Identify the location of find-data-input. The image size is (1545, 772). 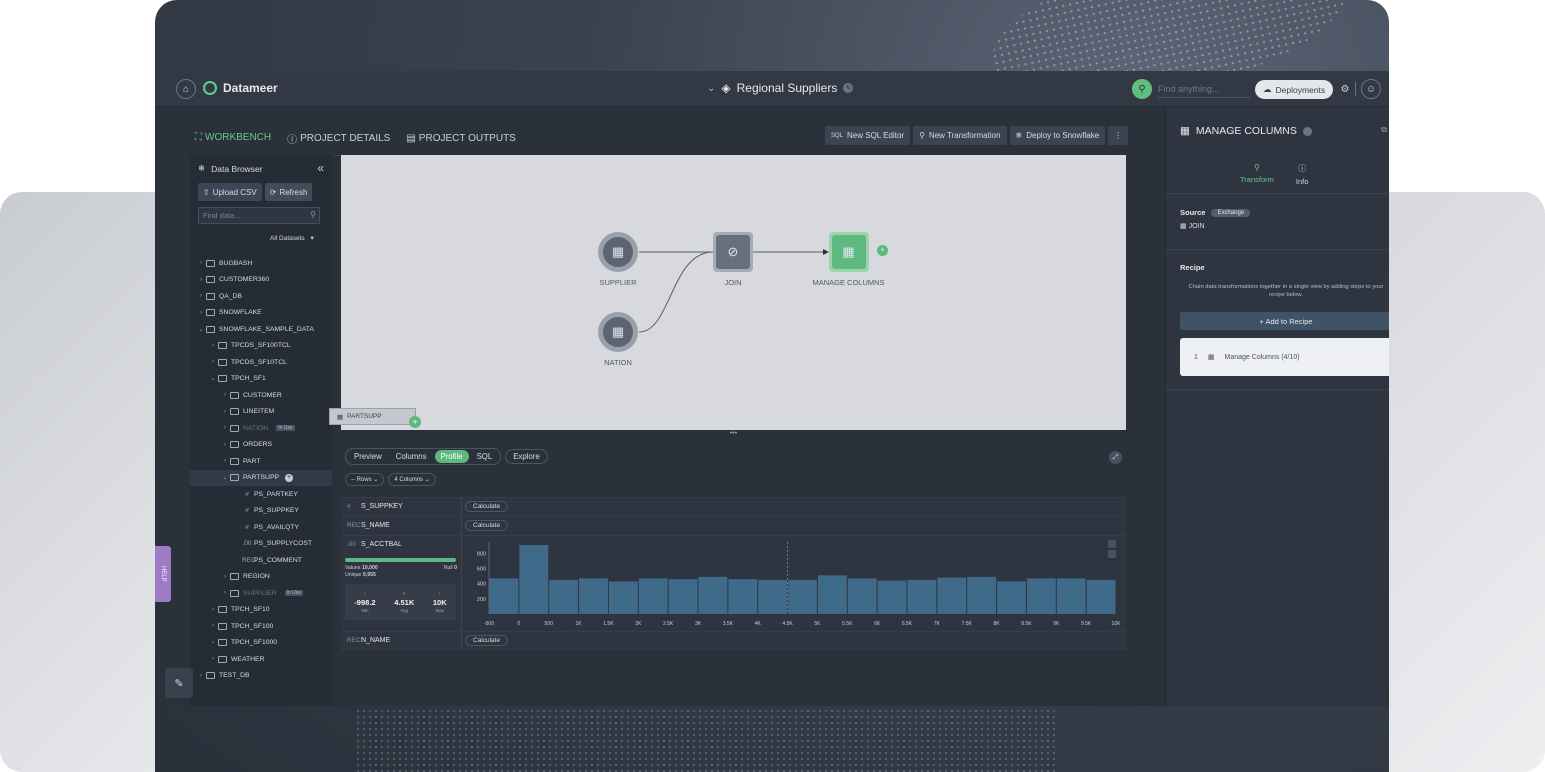
(259, 215).